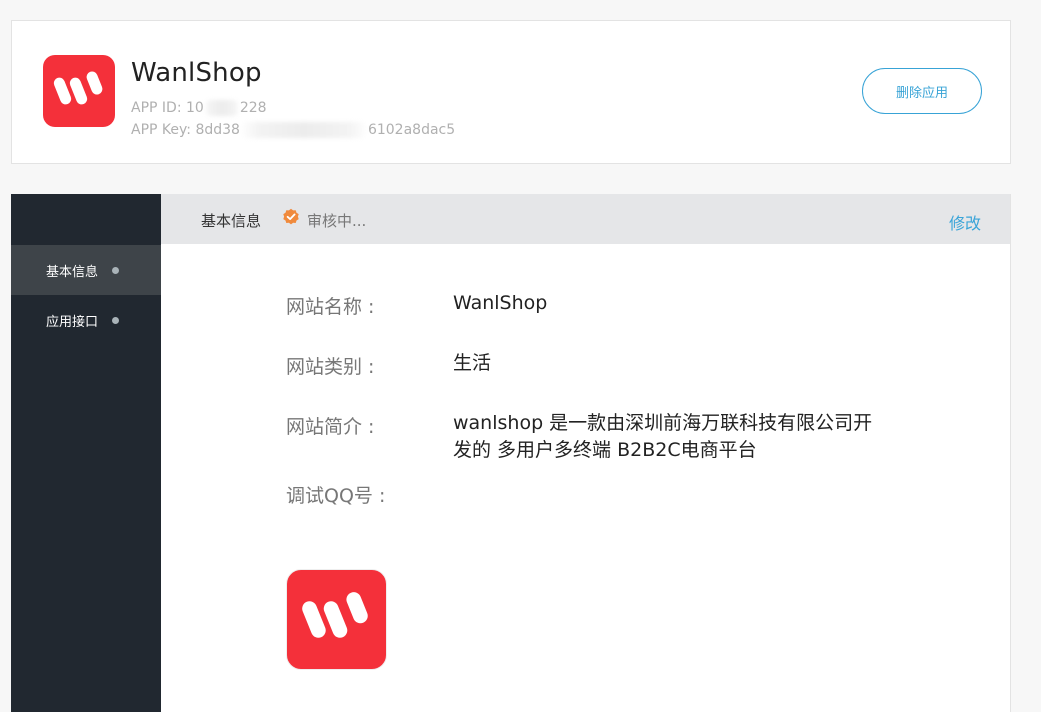  I want to click on site-category-label: 网站类别 :, so click(330, 367).